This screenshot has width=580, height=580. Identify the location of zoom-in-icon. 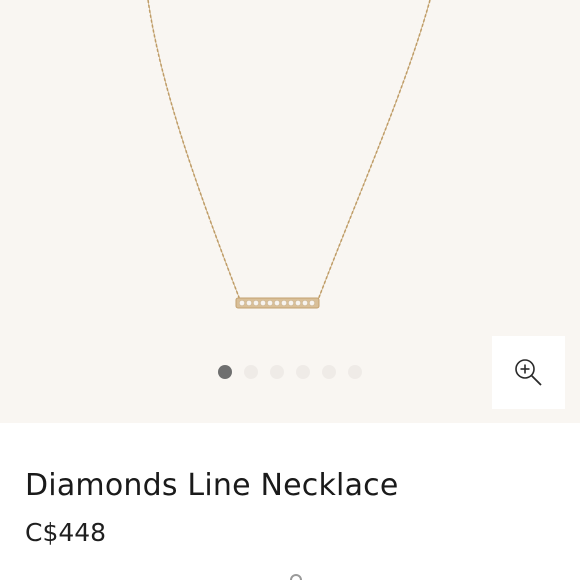
(528, 372).